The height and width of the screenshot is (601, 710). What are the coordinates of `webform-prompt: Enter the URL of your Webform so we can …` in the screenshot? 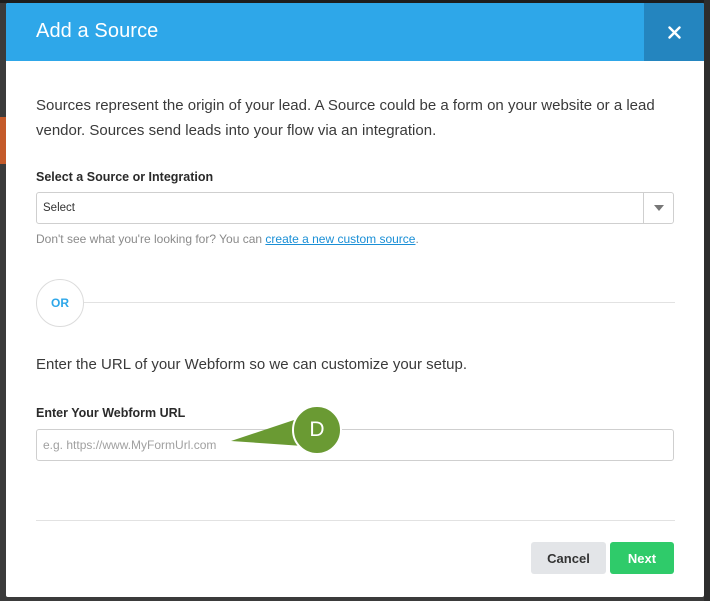 It's located at (252, 364).